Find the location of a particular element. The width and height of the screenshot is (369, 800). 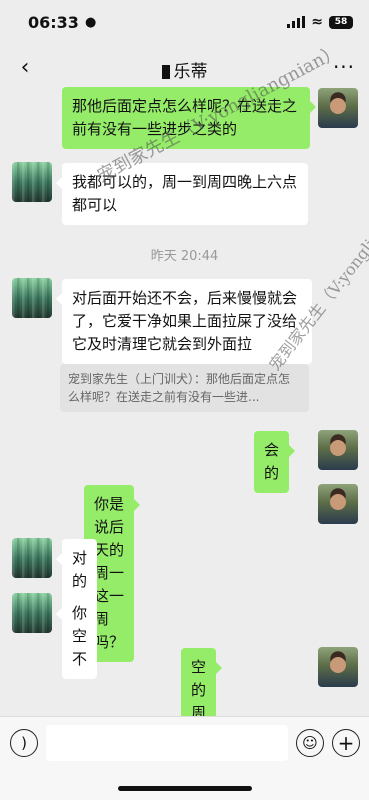

signal-icon is located at coordinates (296, 22).